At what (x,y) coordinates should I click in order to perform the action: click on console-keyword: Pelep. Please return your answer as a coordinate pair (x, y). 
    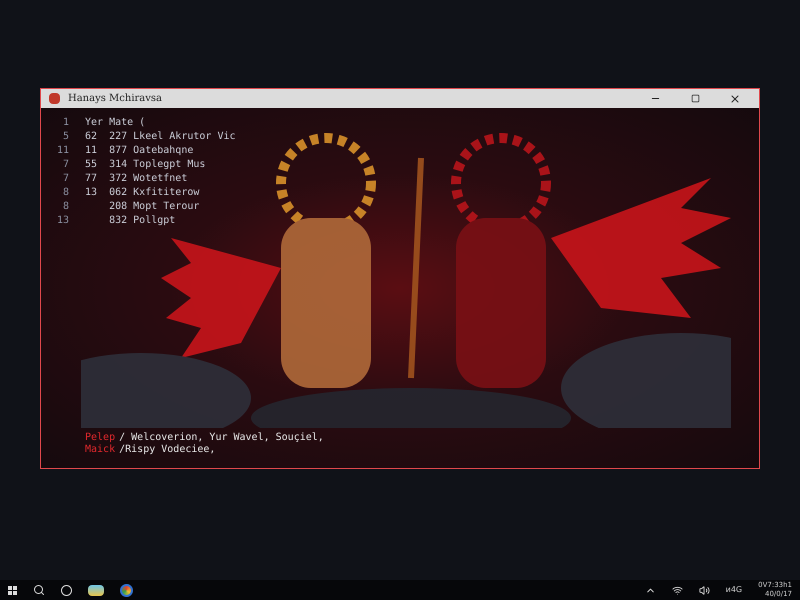
    Looking at the image, I should click on (100, 438).